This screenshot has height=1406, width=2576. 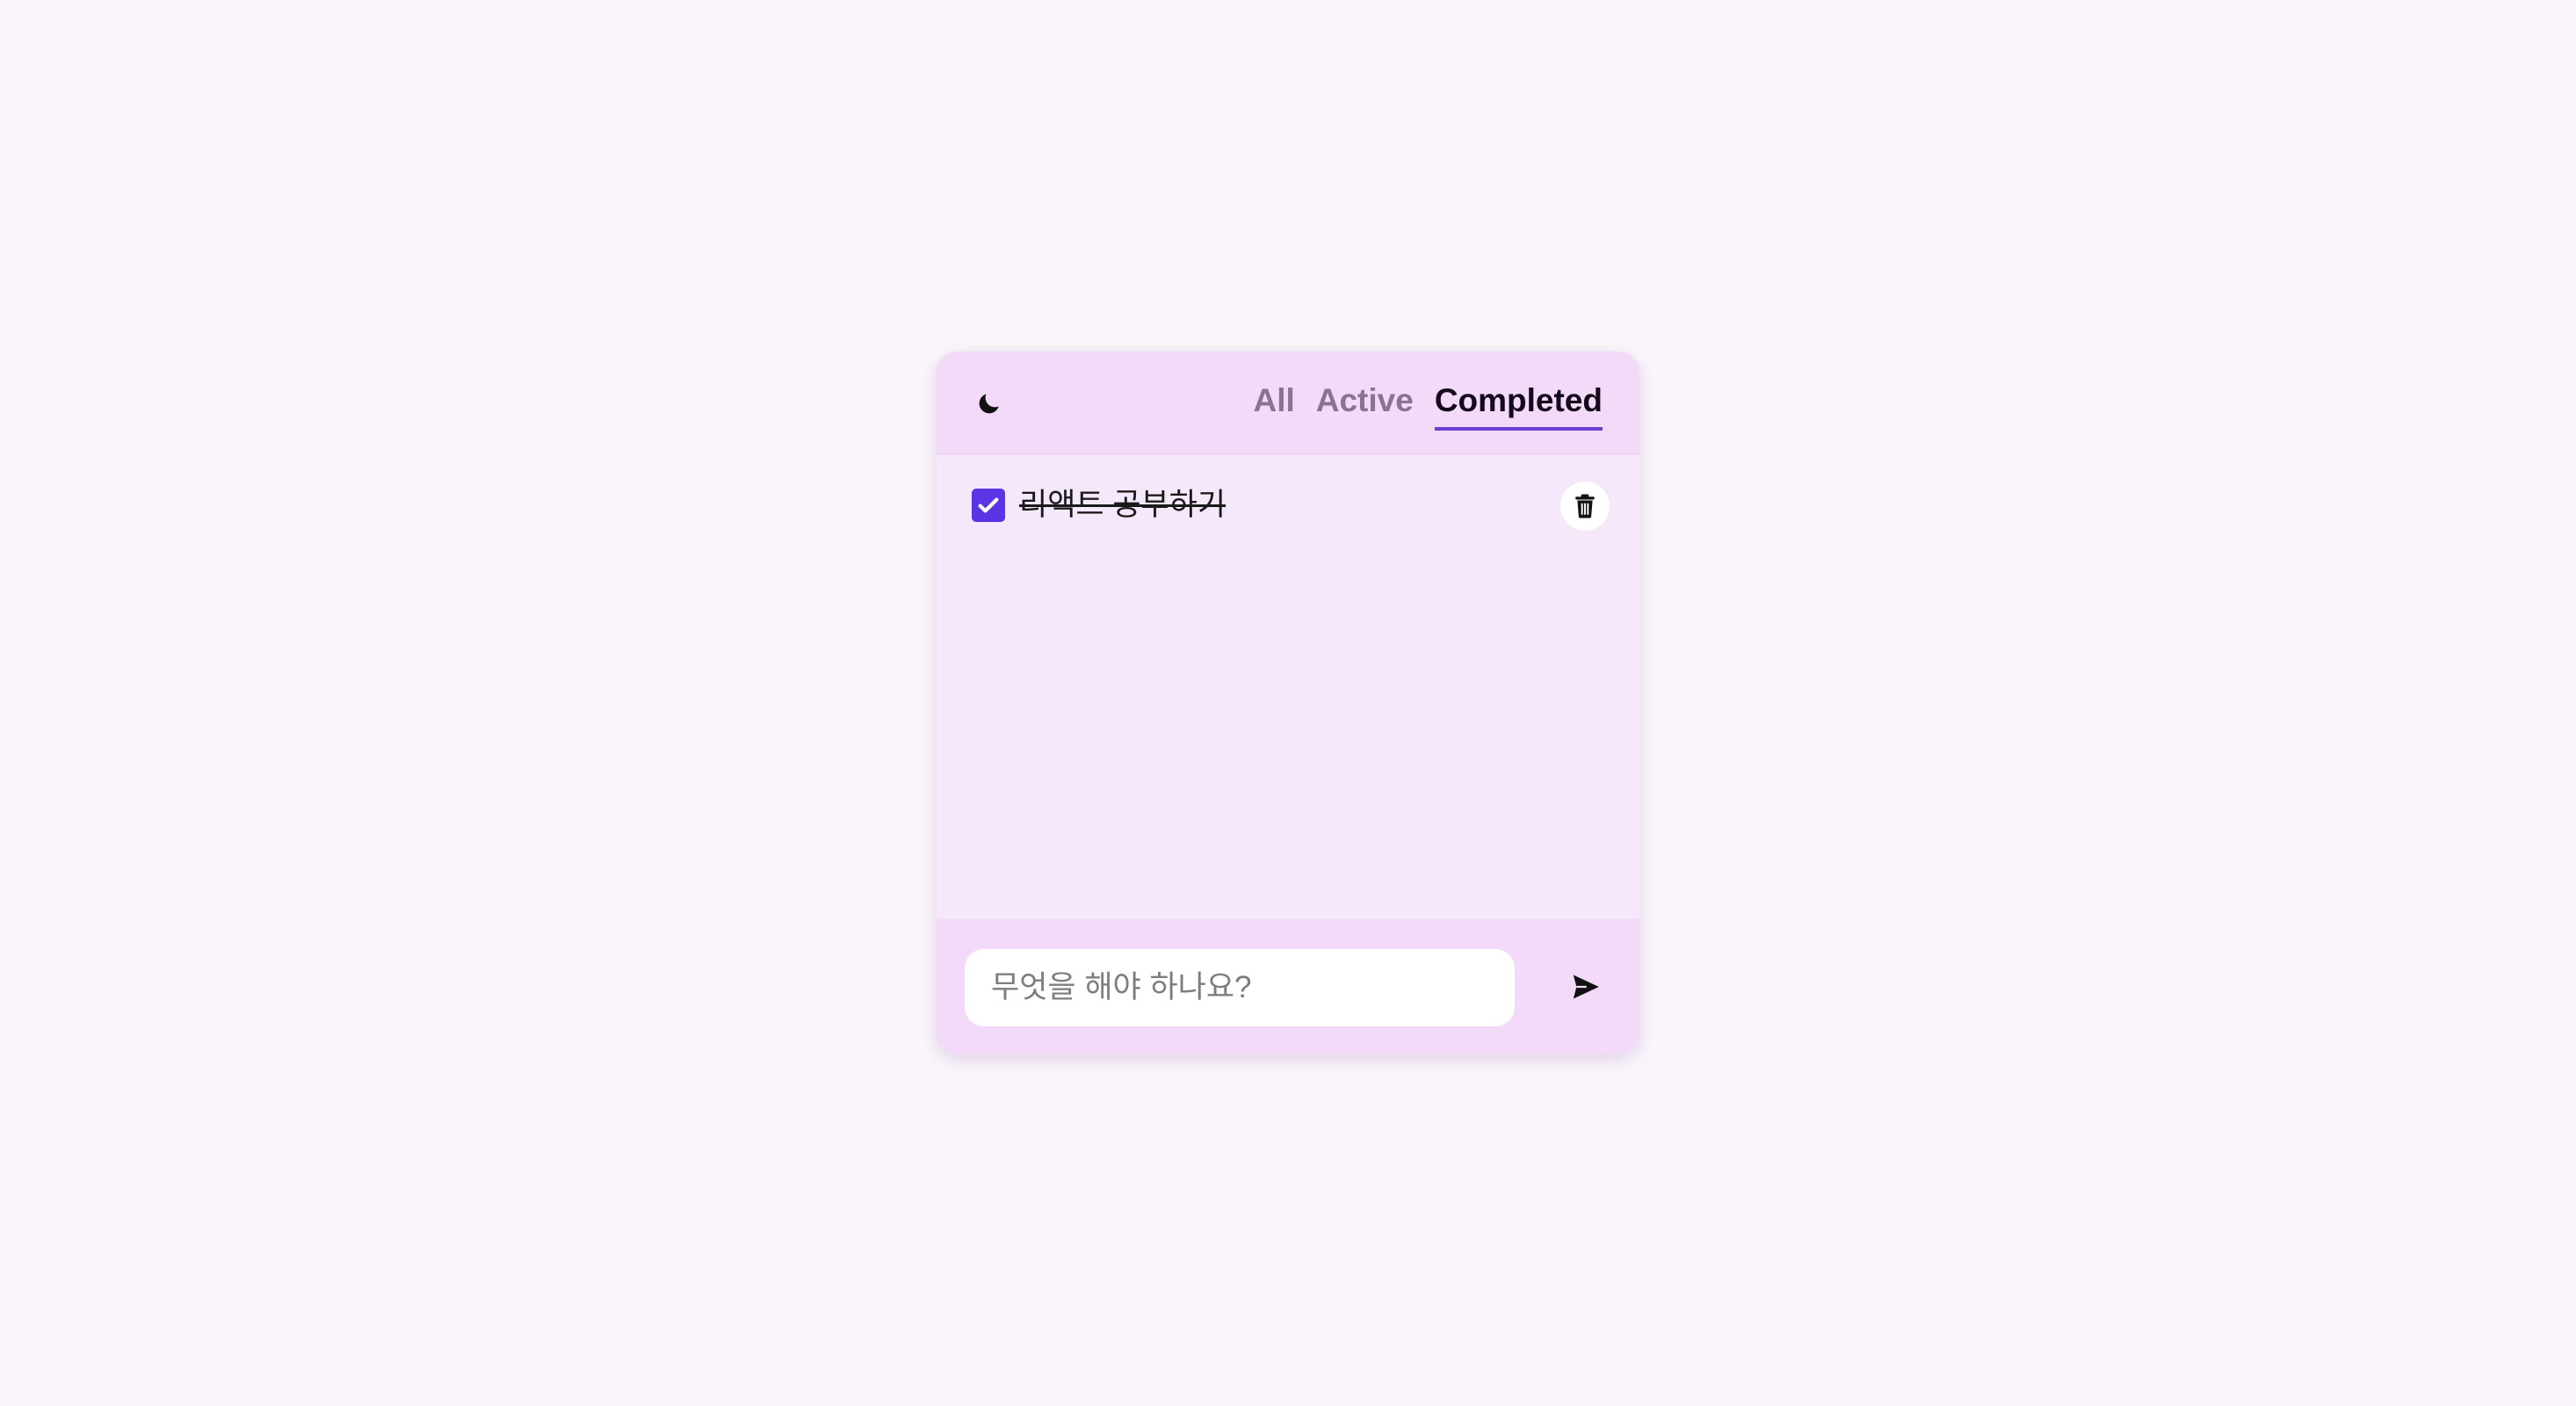 I want to click on todo-list: 리액트 공부하기, so click(x=1288, y=687).